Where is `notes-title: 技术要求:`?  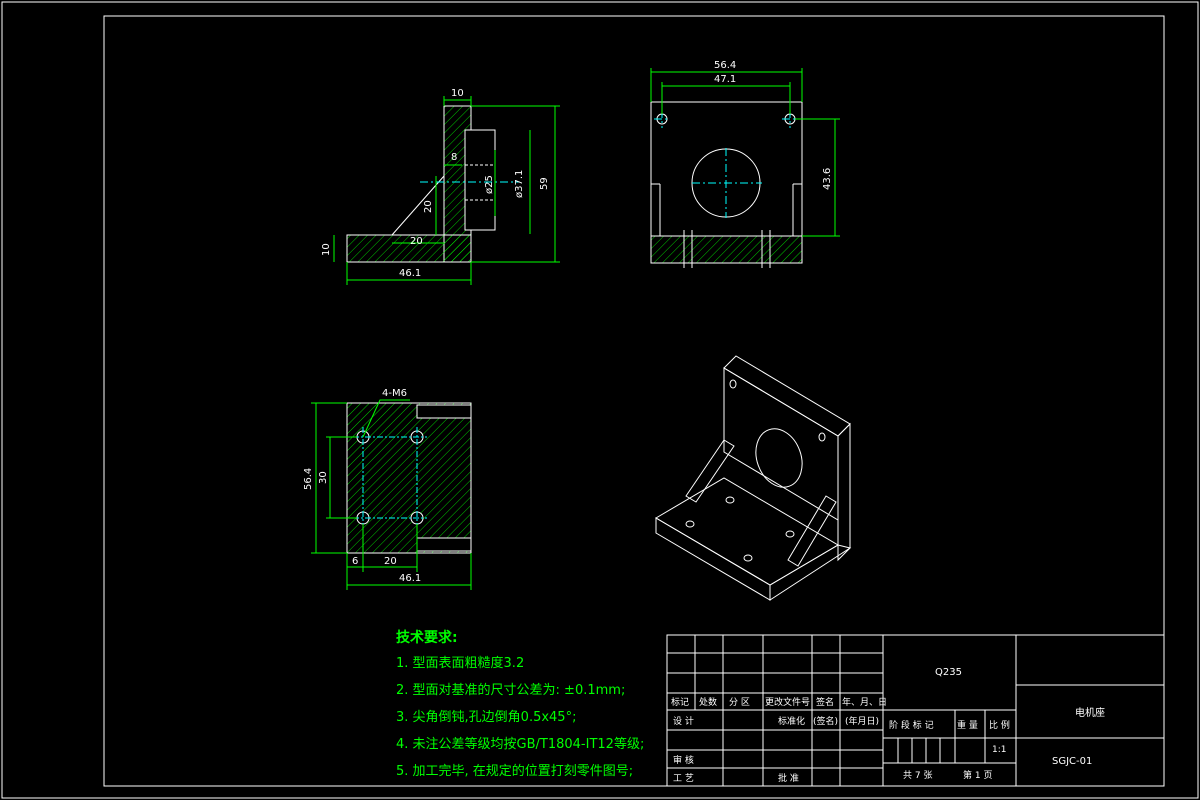 notes-title: 技术要求: is located at coordinates (427, 638).